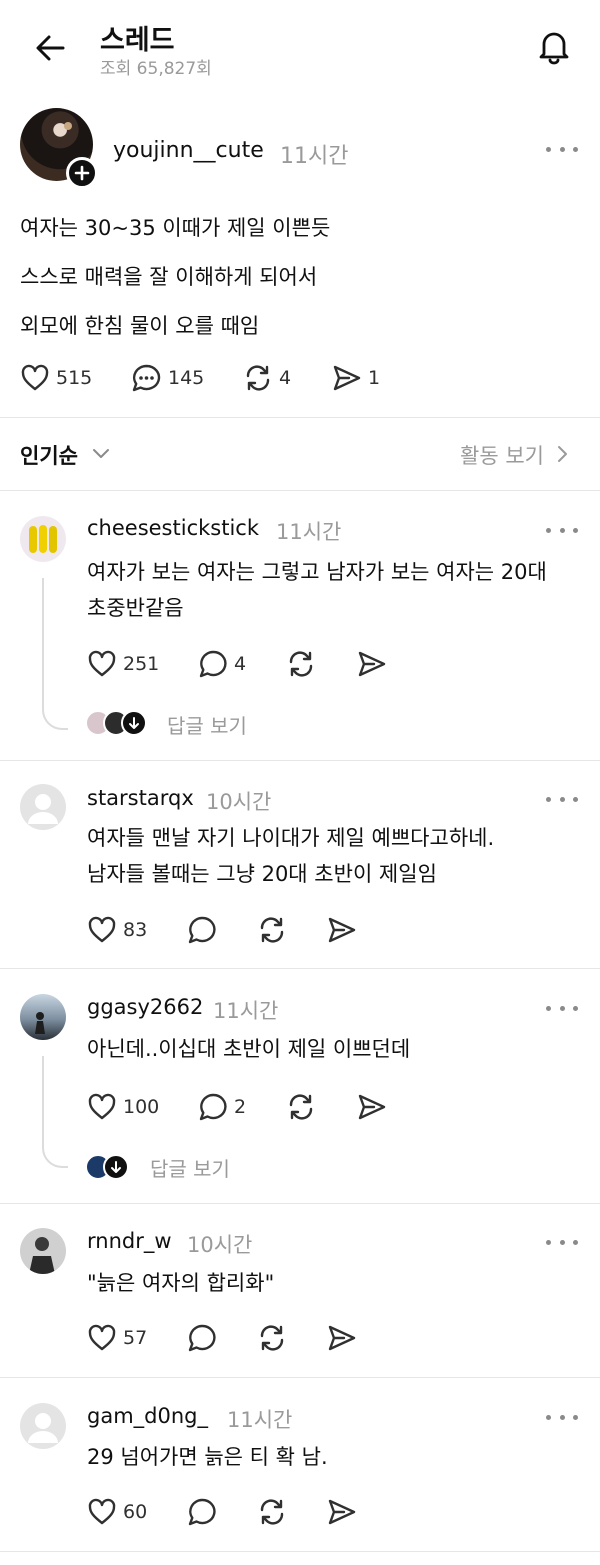 The image size is (600, 1565). I want to click on like-count: 60, so click(135, 1512).